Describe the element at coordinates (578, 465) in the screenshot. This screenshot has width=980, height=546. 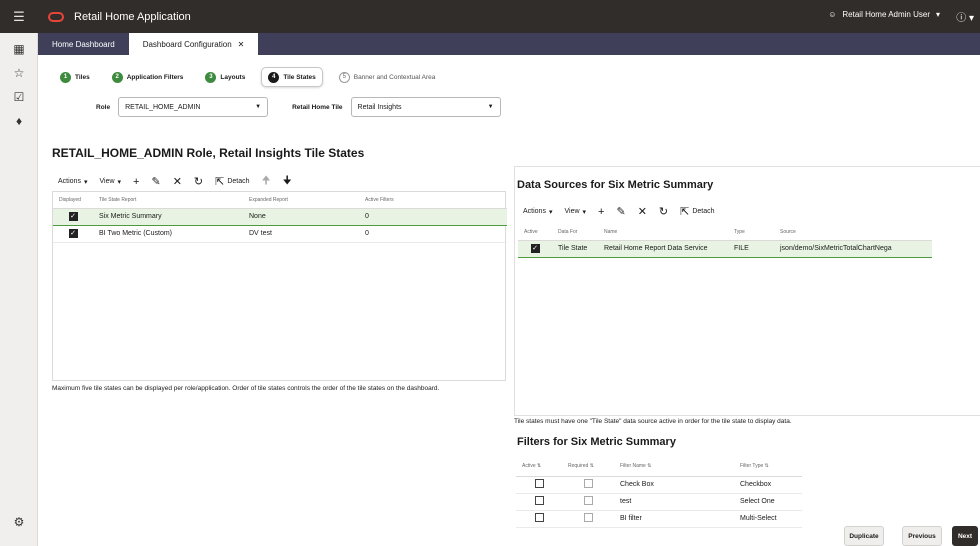
I see `header-label: Required` at that location.